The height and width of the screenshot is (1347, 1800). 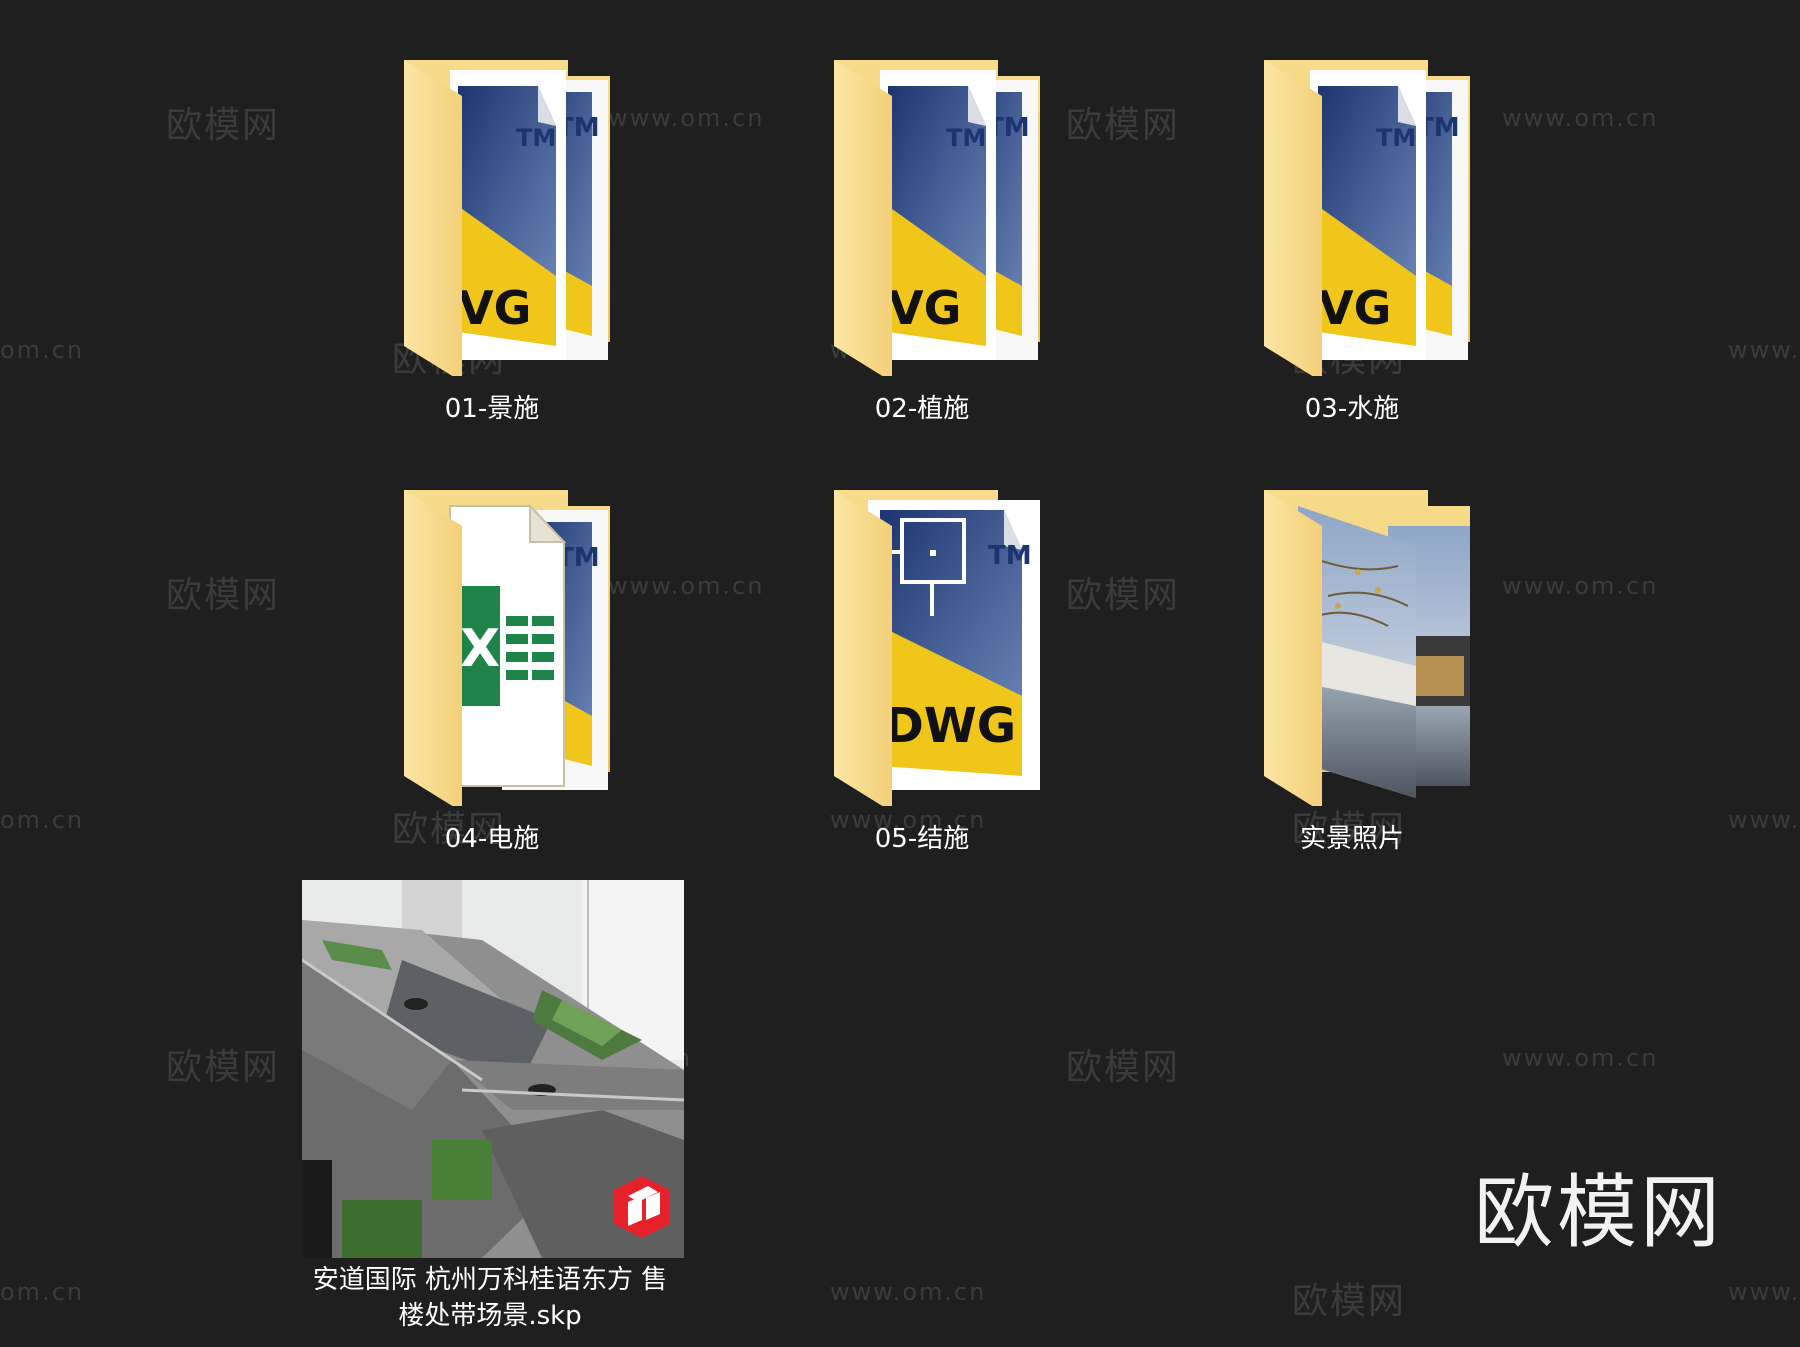 What do you see at coordinates (922, 839) in the screenshot?
I see `folder-label: 05-结施` at bounding box center [922, 839].